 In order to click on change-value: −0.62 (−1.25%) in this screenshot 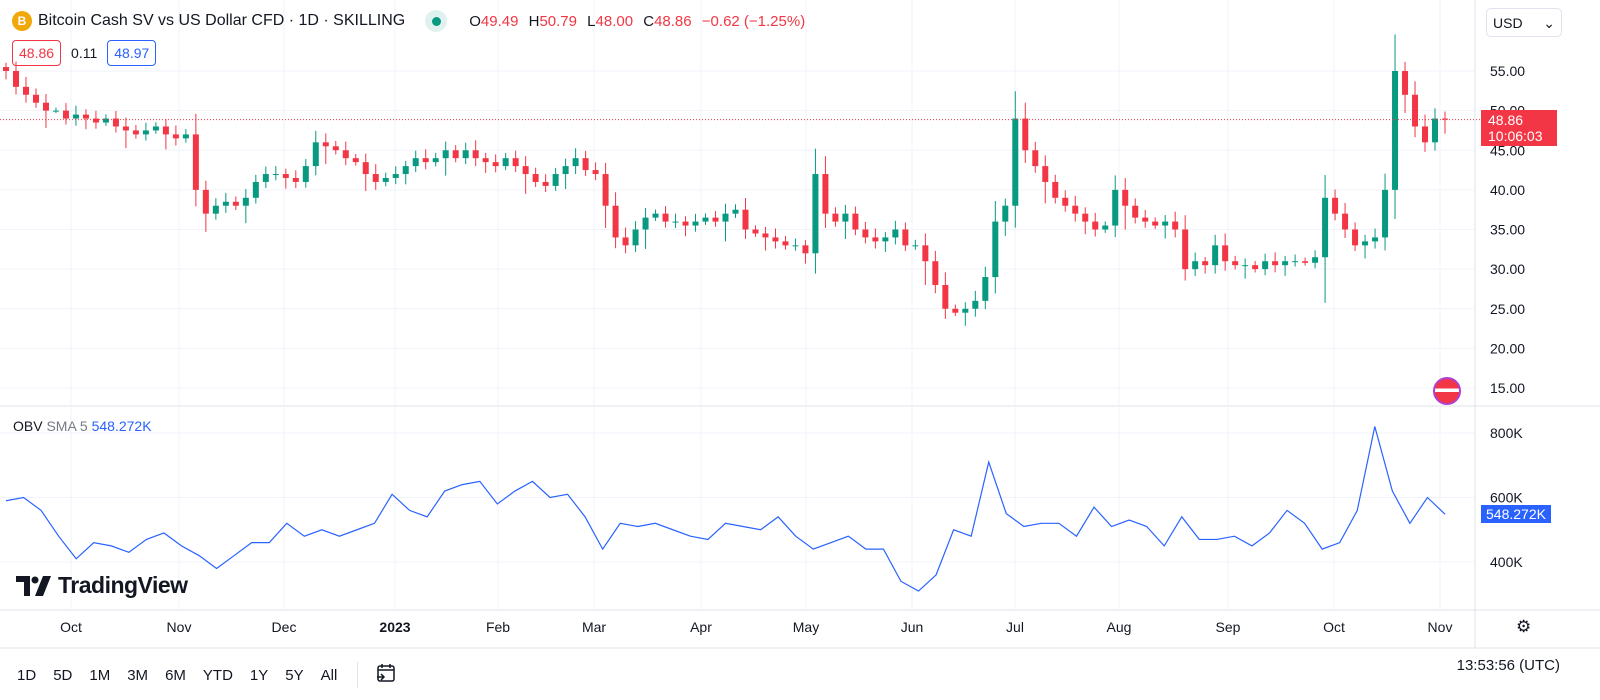, I will do `click(753, 21)`.